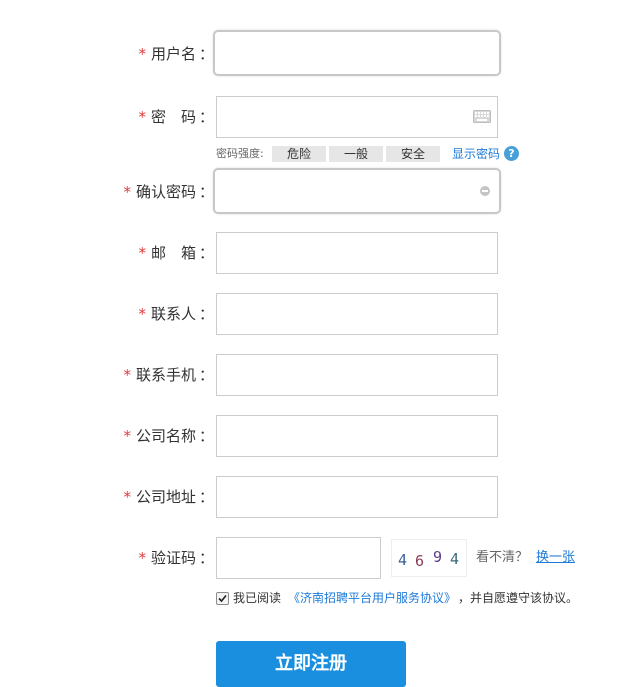 This screenshot has height=687, width=620. I want to click on password-input, so click(357, 117).